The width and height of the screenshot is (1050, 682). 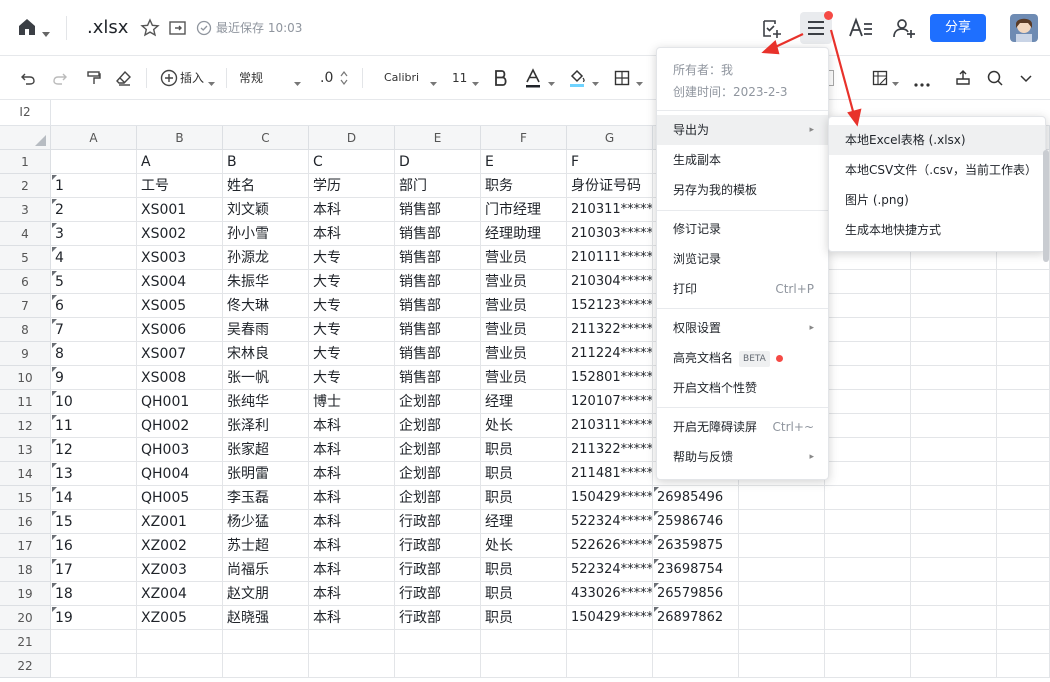 What do you see at coordinates (25, 306) in the screenshot?
I see `row-header: 7` at bounding box center [25, 306].